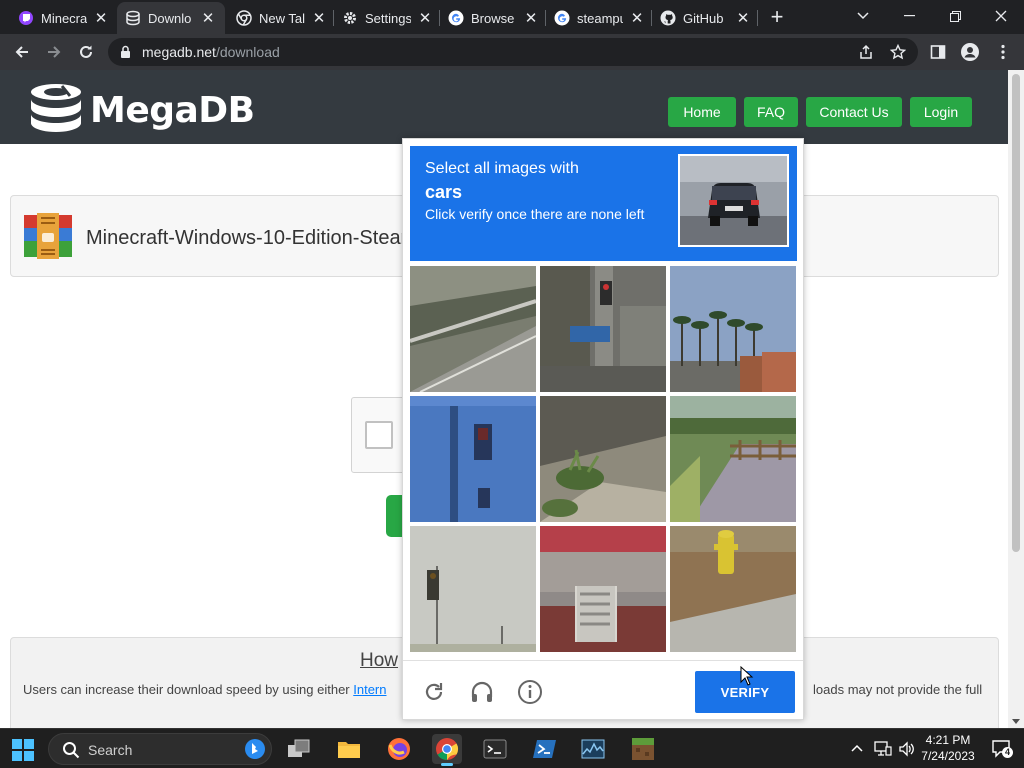  I want to click on share-icon, so click(866, 52).